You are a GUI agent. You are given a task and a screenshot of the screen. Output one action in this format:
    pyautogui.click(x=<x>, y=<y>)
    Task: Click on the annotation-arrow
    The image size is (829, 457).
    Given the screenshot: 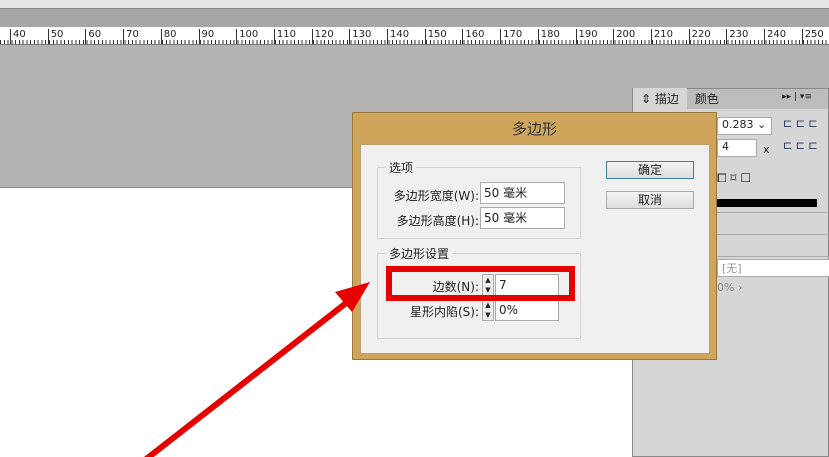 What is the action you would take?
    pyautogui.click(x=256, y=369)
    